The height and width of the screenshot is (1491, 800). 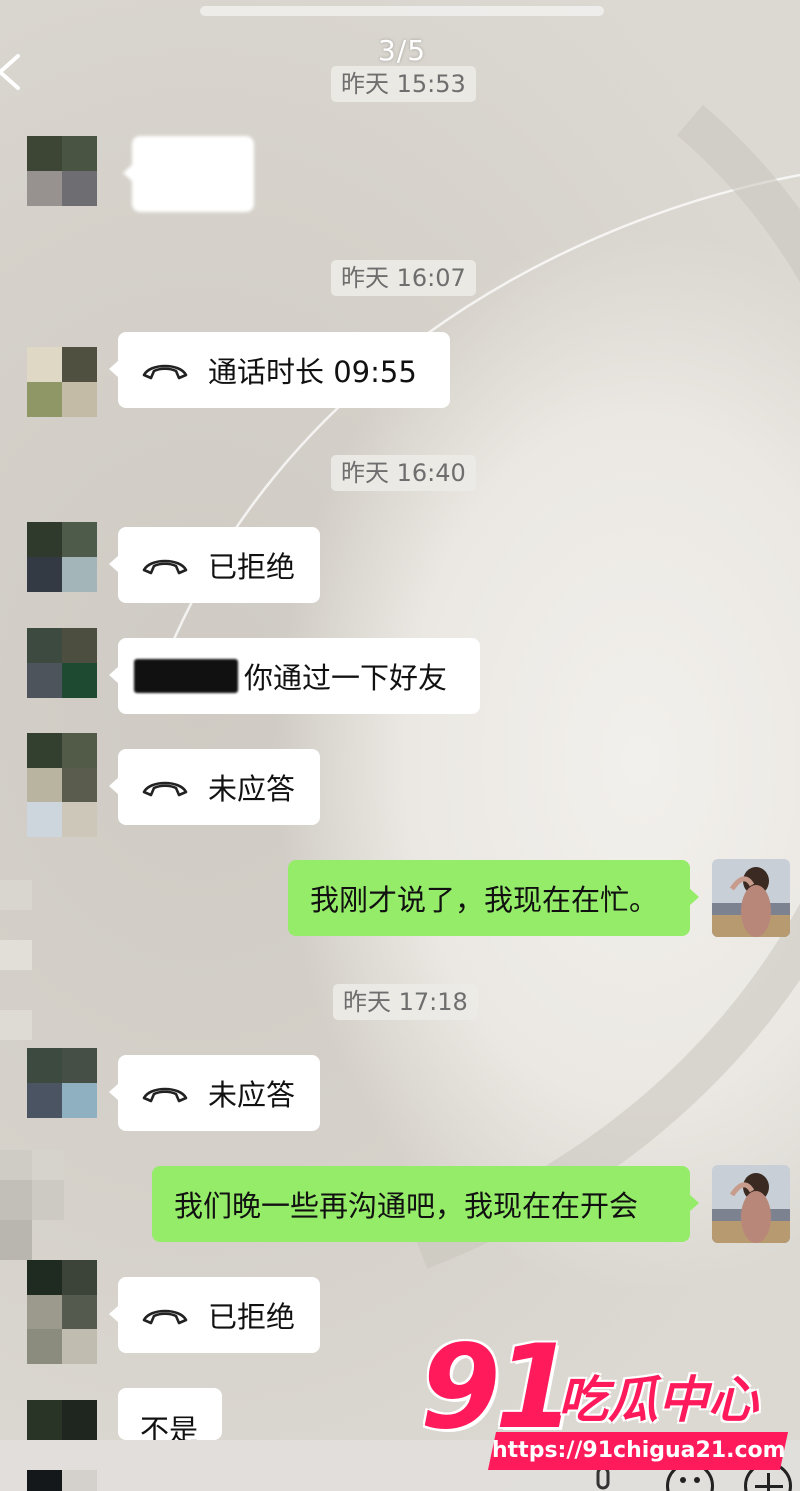 I want to click on sent-message-bubble: 我们晚一些再沟通吧，我现在在开会, so click(x=425, y=1204).